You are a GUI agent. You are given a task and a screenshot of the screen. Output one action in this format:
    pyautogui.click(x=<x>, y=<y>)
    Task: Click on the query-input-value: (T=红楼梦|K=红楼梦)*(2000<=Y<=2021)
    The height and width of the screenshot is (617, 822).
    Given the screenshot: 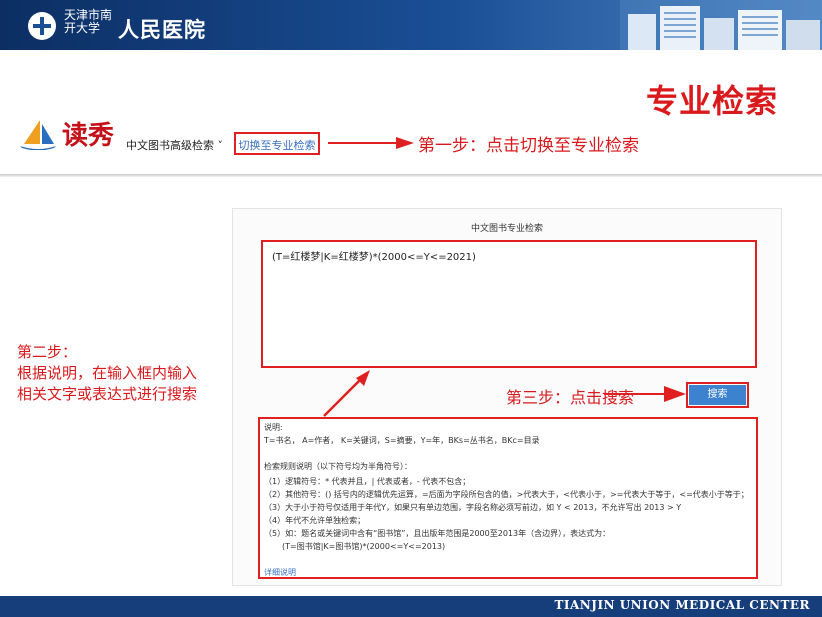 What is the action you would take?
    pyautogui.click(x=374, y=257)
    